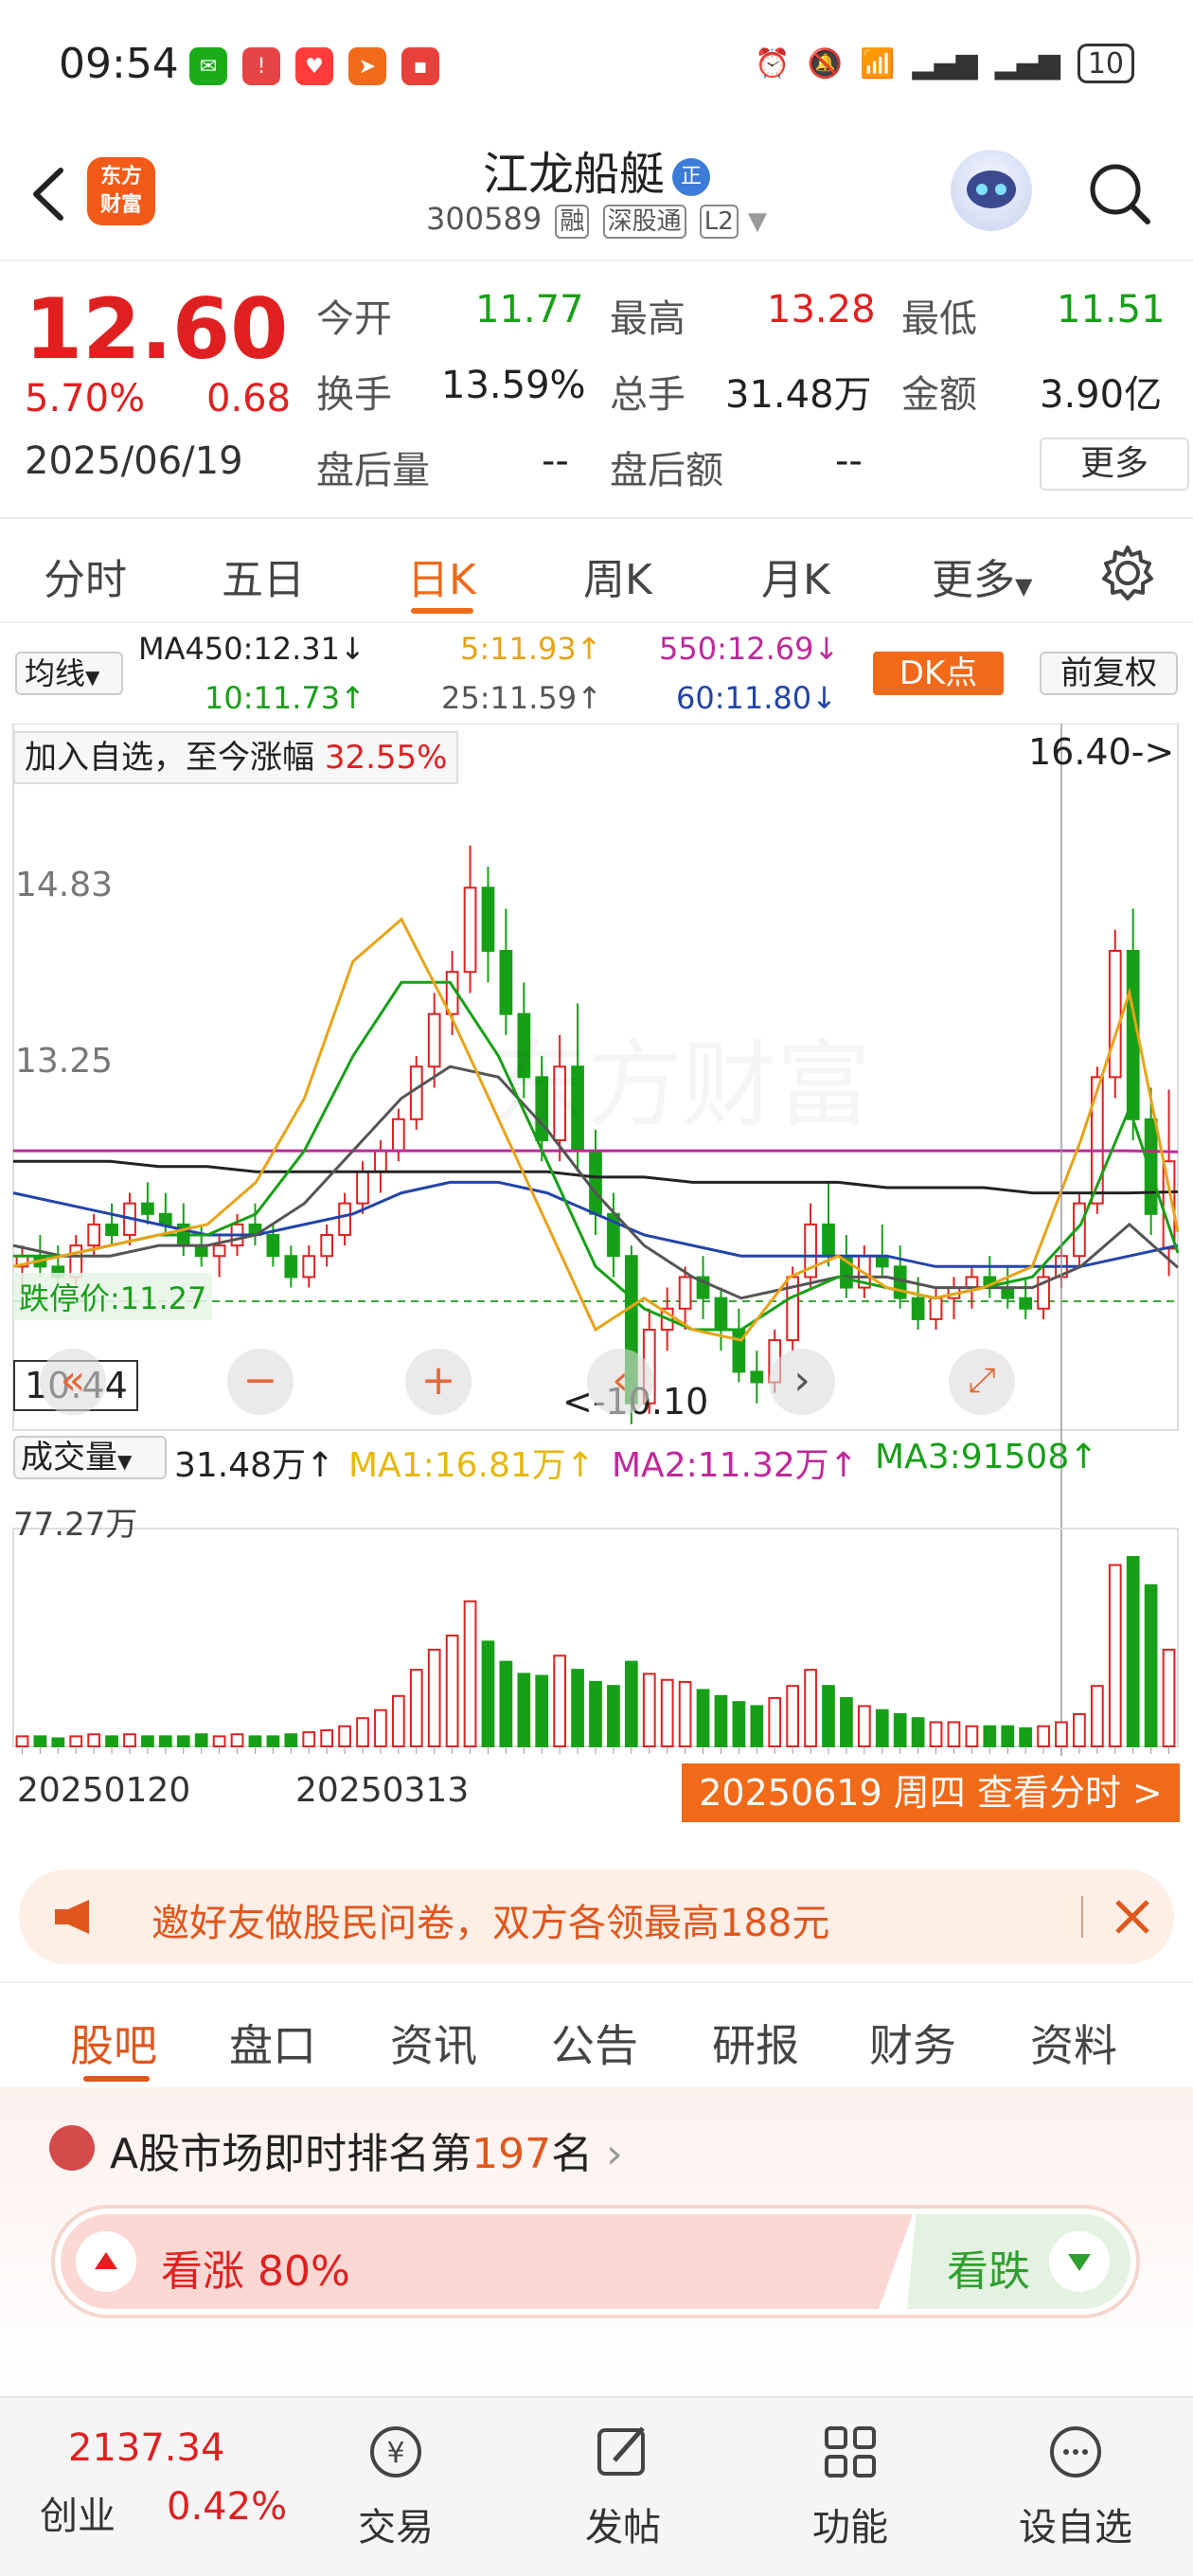 The width and height of the screenshot is (1193, 2576). Describe the element at coordinates (821, 309) in the screenshot. I see `high-value: 13.28` at that location.